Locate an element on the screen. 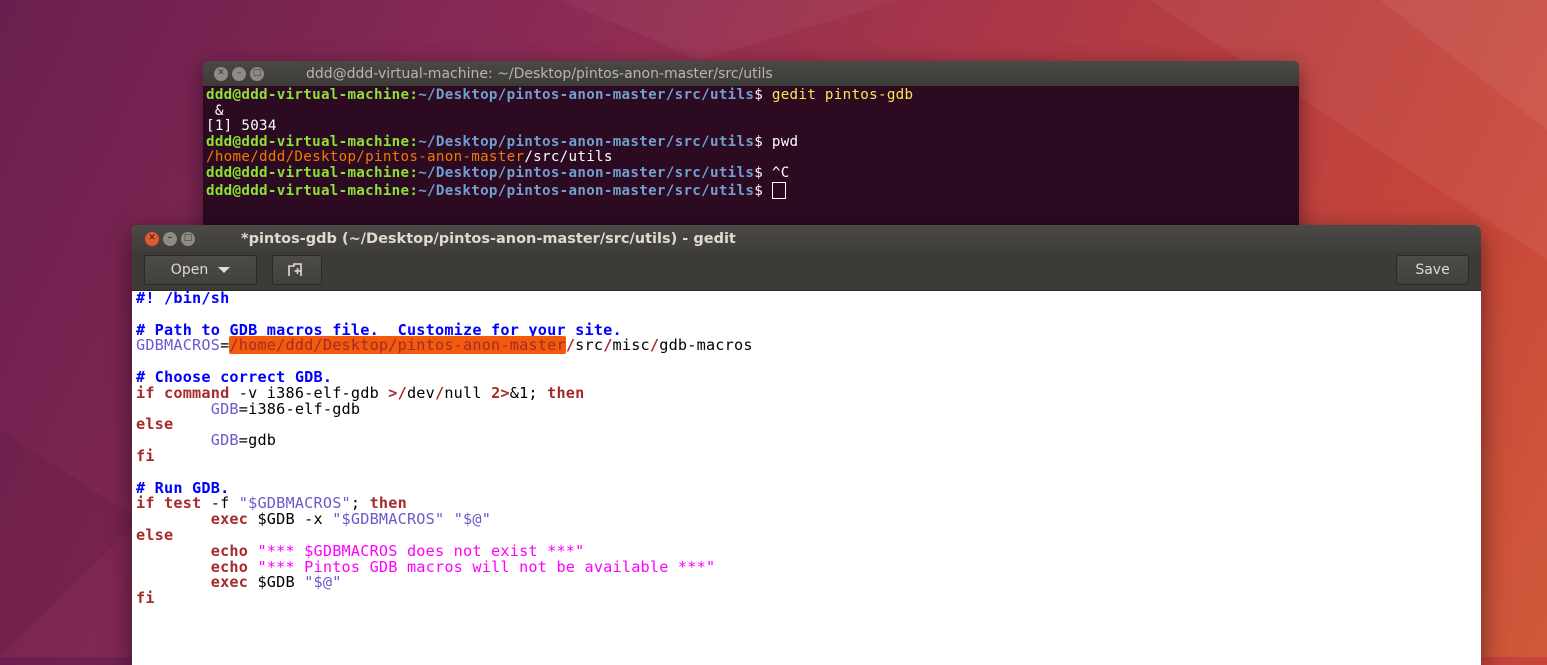 Image resolution: width=1547 pixels, height=665 pixels. terminal-line: [1] 5034 is located at coordinates (241, 126).